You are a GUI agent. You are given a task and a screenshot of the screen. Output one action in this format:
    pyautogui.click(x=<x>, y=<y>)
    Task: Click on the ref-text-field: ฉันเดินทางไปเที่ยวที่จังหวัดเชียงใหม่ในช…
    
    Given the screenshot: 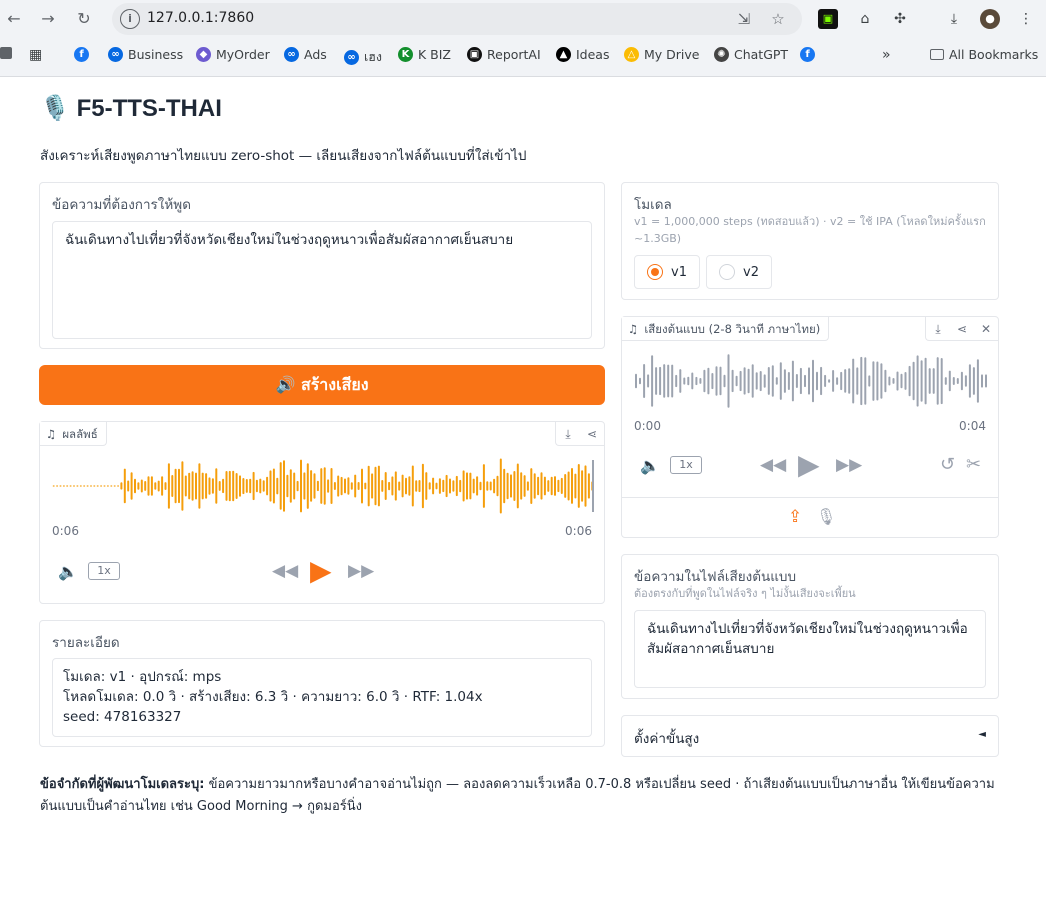 What is the action you would take?
    pyautogui.click(x=810, y=649)
    